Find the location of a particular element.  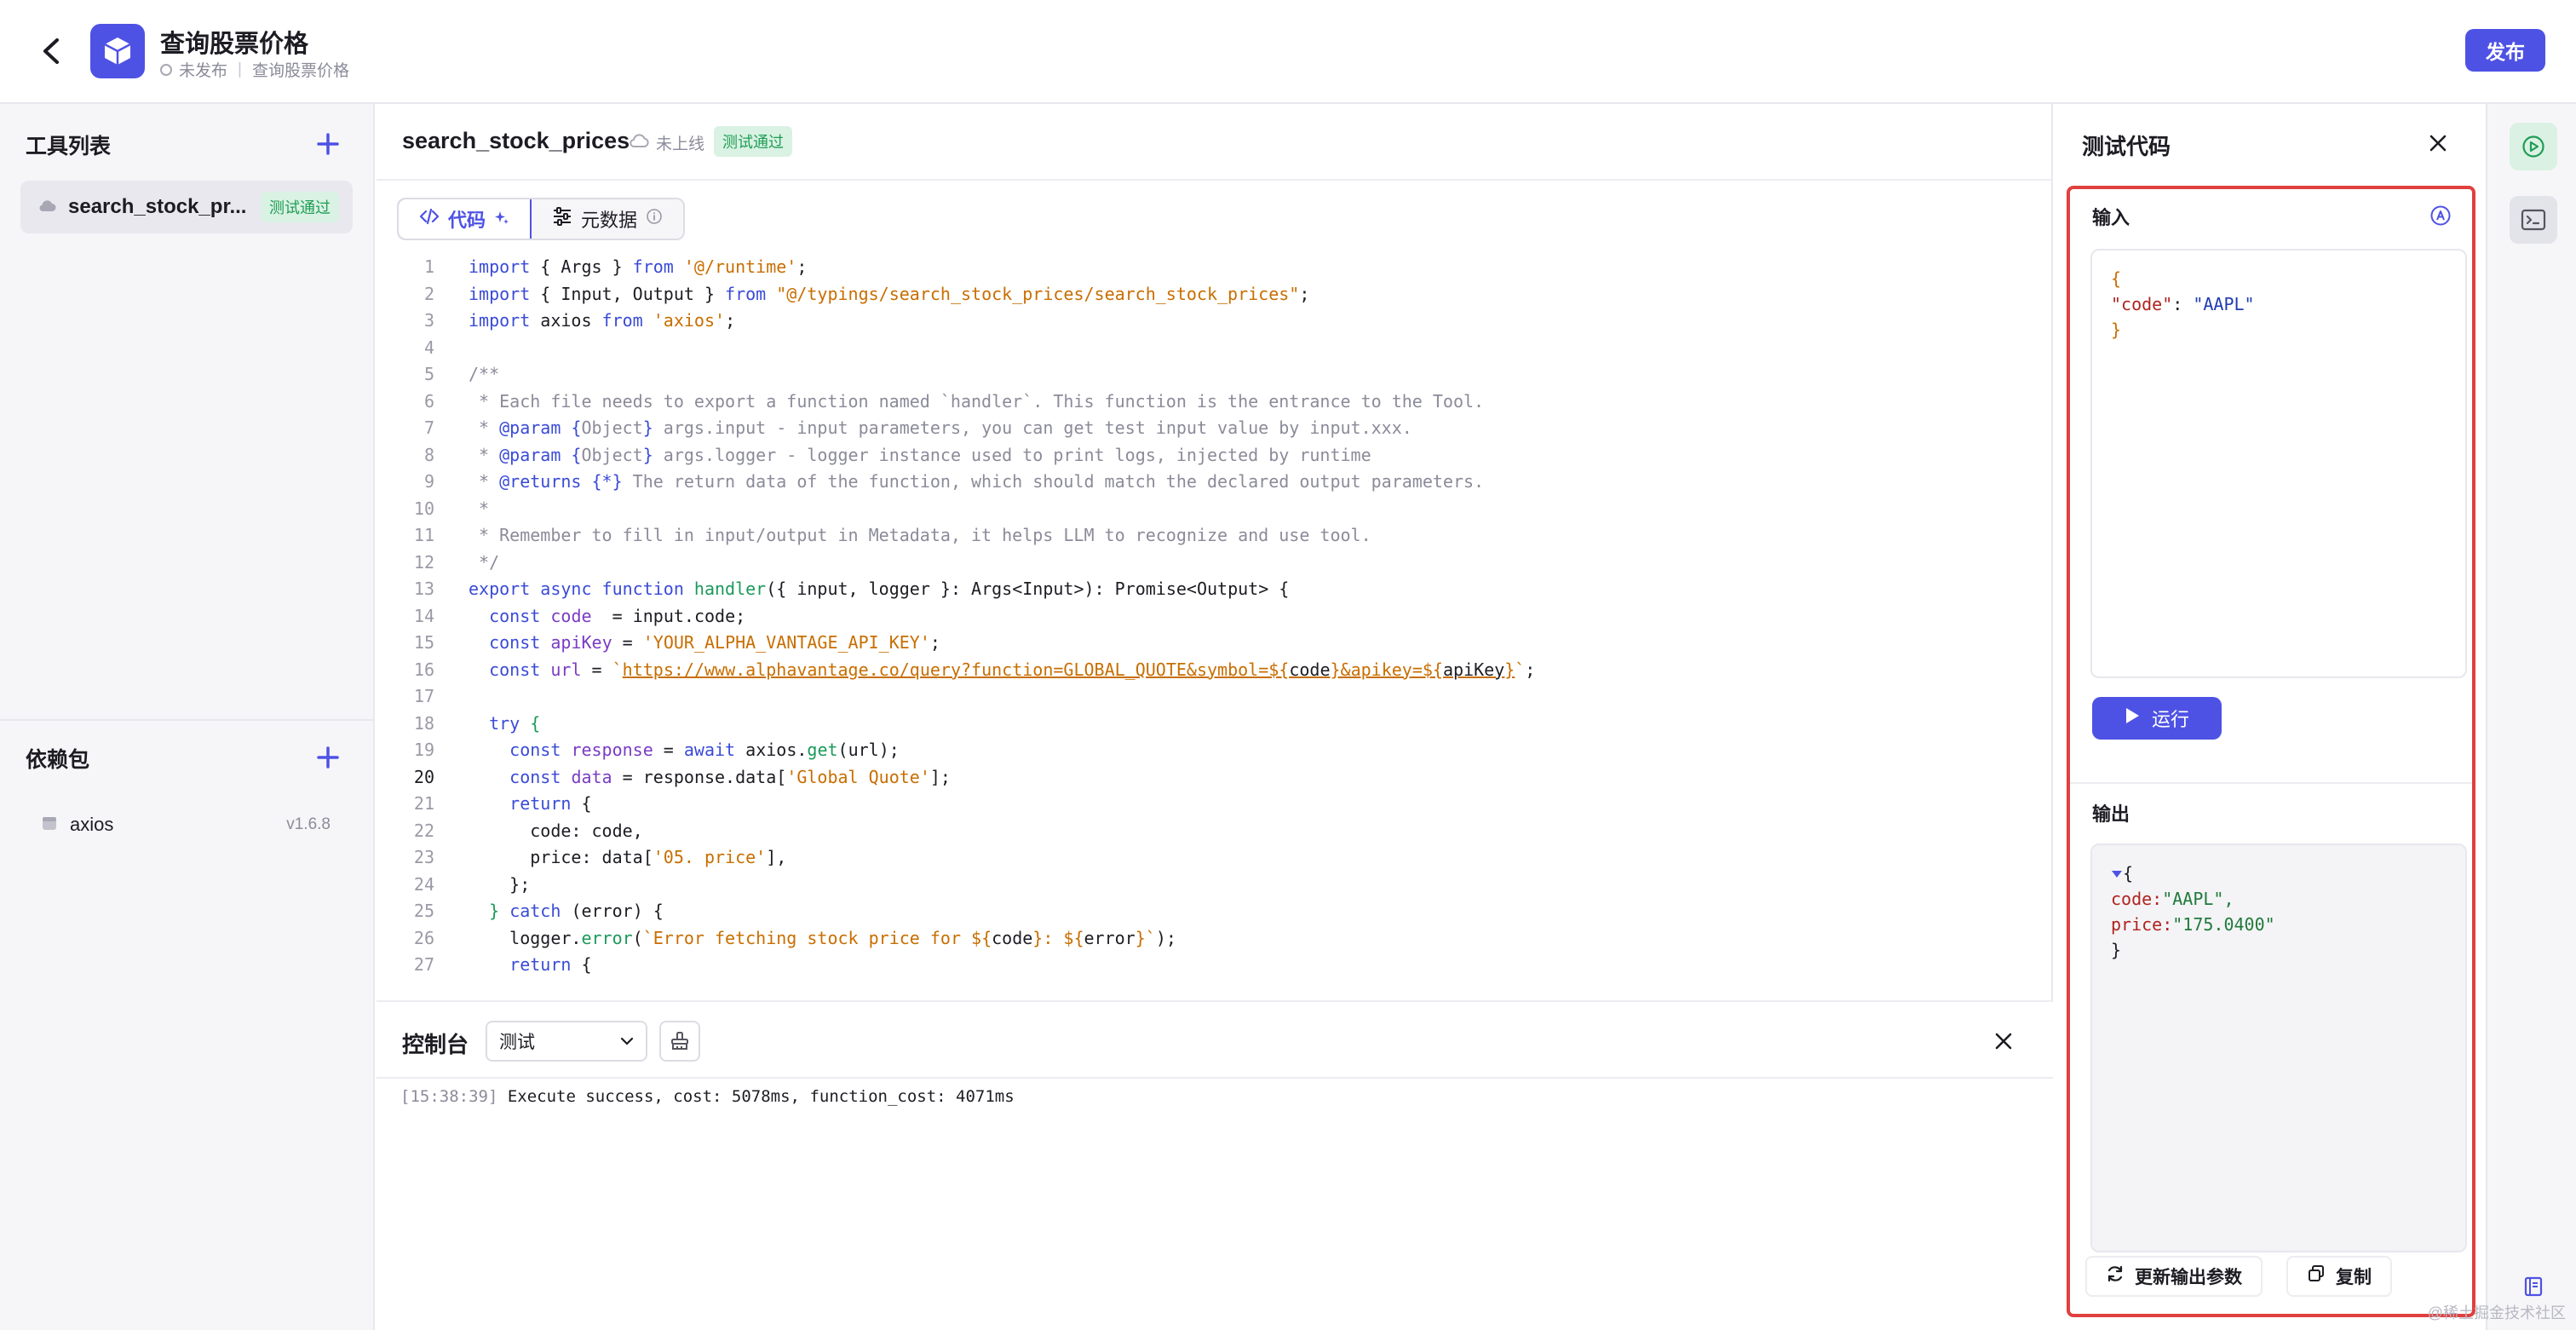

code-line: 4 is located at coordinates (428, 348).